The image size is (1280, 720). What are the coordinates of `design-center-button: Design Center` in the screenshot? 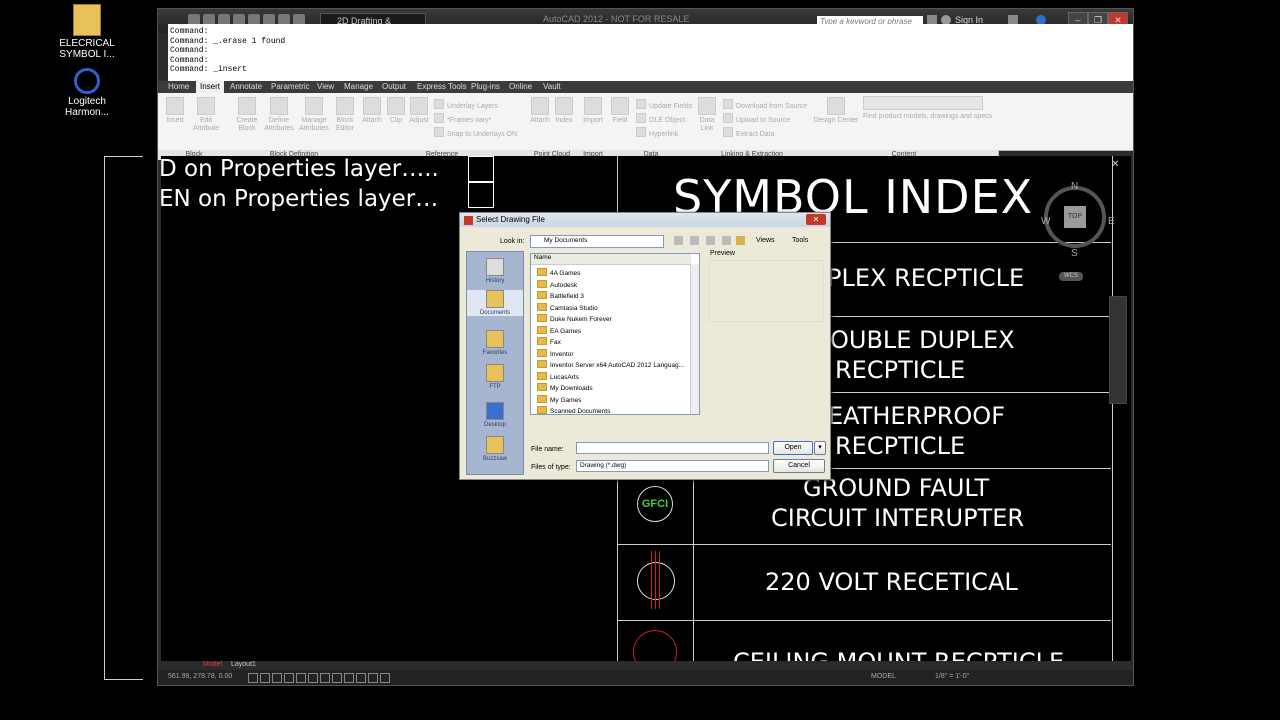 It's located at (836, 111).